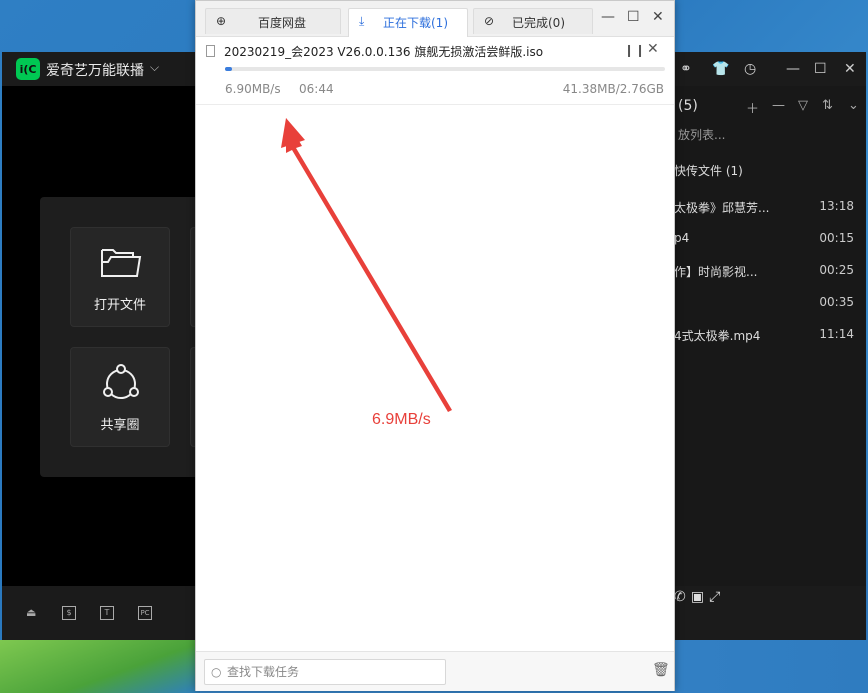  I want to click on tv-cast-icon: T, so click(107, 613).